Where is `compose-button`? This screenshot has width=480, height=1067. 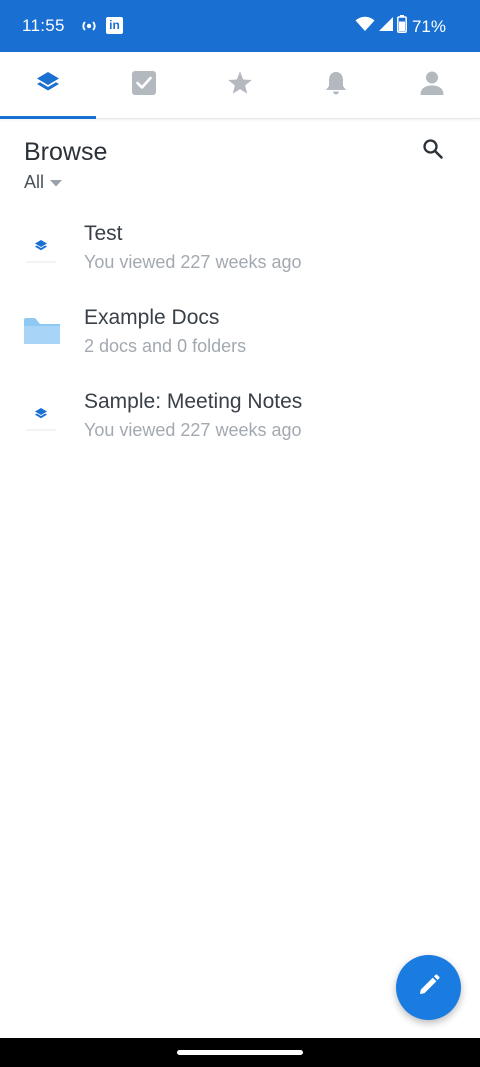 compose-button is located at coordinates (428, 987).